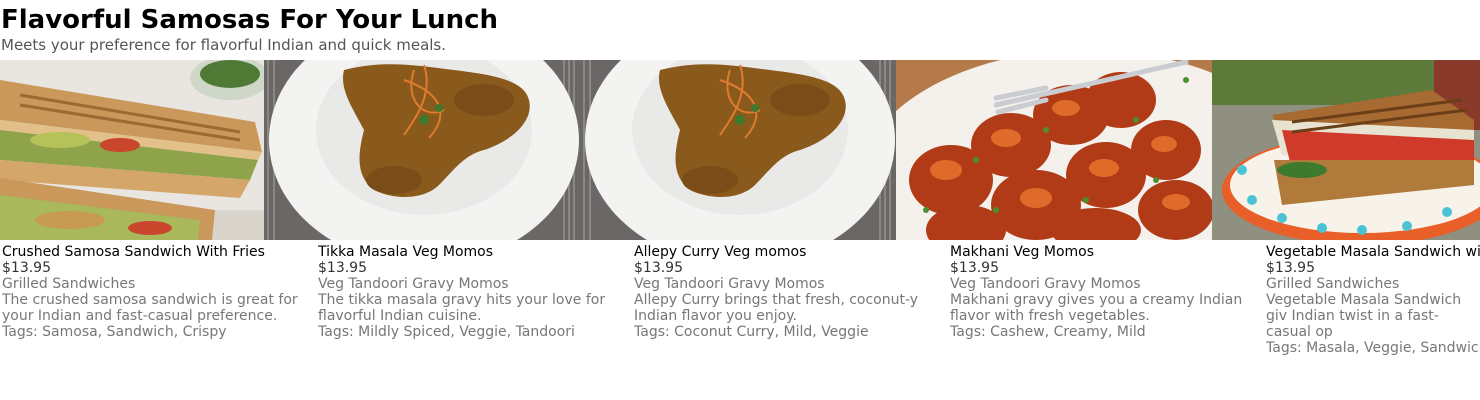 The height and width of the screenshot is (400, 1480). Describe the element at coordinates (468, 252) in the screenshot. I see `item-name: Tikka Masala Veg Momos` at that location.